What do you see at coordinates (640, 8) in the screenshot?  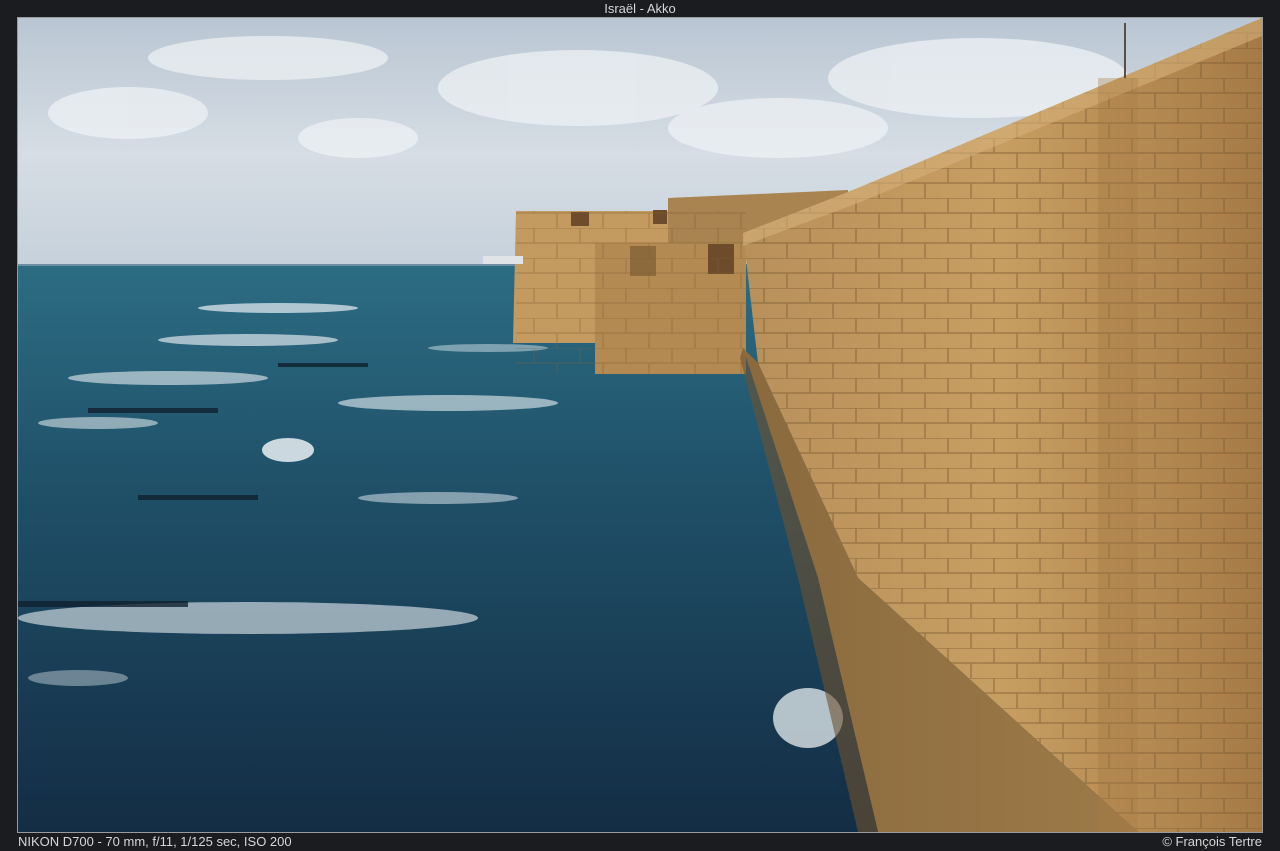 I see `photo-title: Israël - Akko` at bounding box center [640, 8].